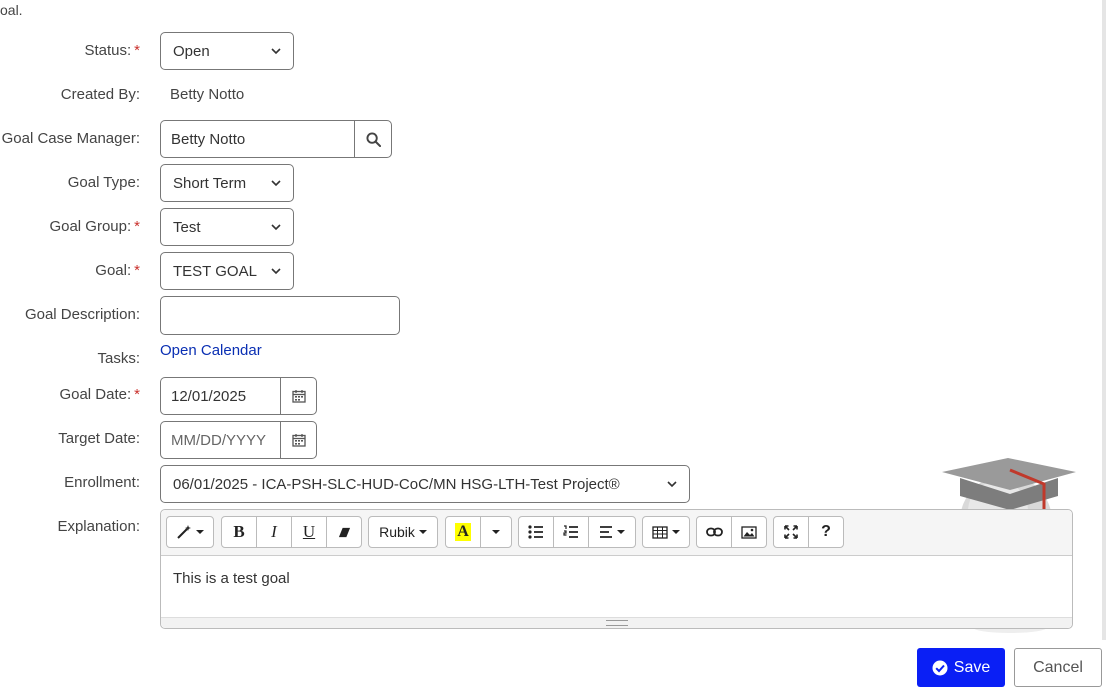 This screenshot has width=1106, height=692. What do you see at coordinates (220, 396) in the screenshot?
I see `goal-date-input: 12/01/2025` at bounding box center [220, 396].